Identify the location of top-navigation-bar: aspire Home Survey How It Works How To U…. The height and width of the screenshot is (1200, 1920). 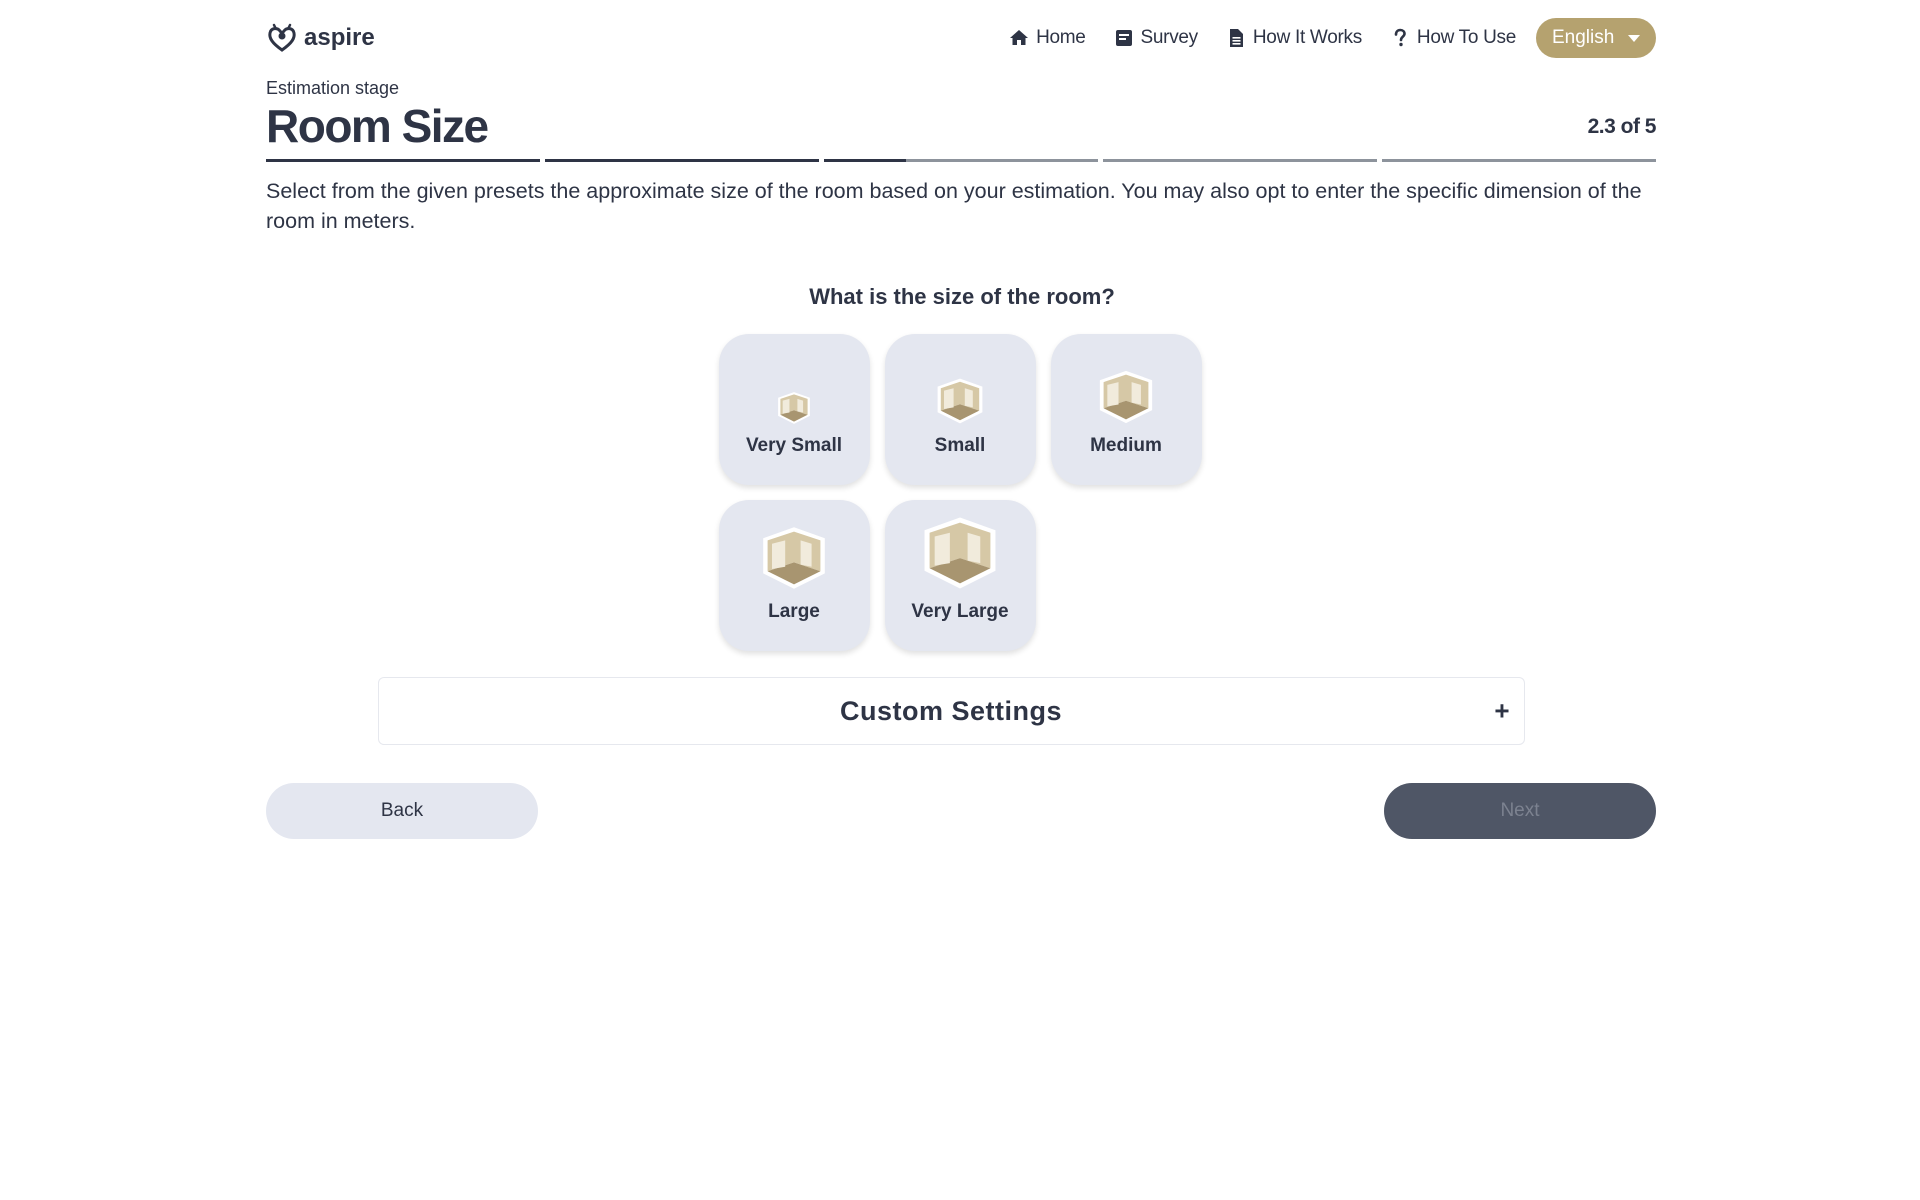
(961, 38).